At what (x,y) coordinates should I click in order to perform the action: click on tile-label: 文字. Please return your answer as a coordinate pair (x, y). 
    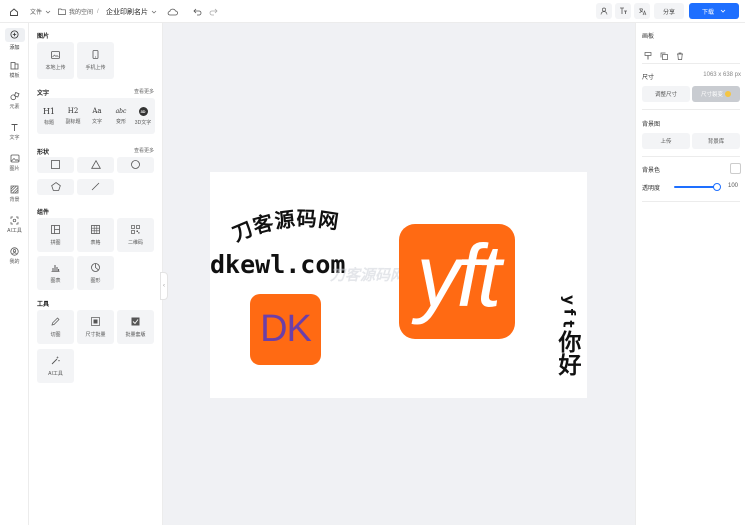
    Looking at the image, I should click on (96, 122).